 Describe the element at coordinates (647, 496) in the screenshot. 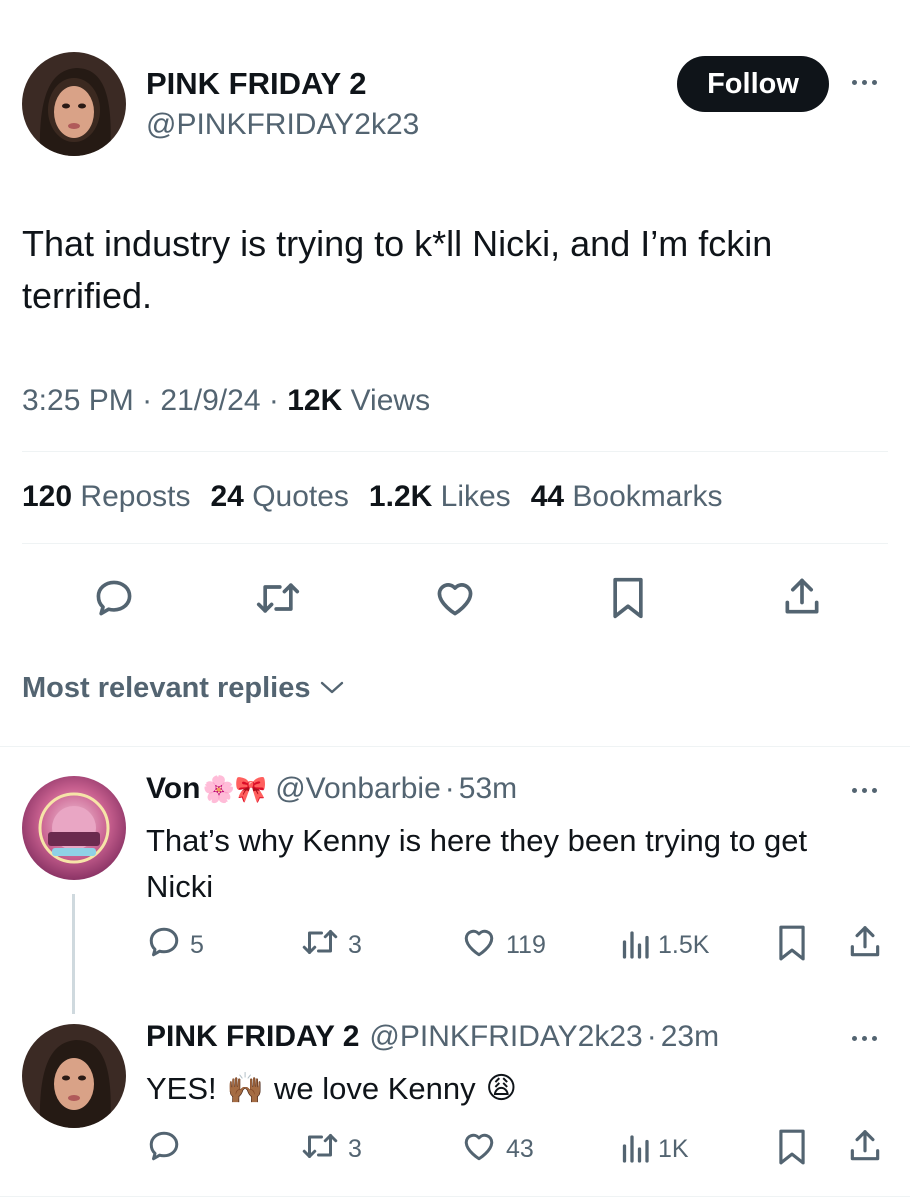

I see `bookmarks-label: Bookmarks` at that location.